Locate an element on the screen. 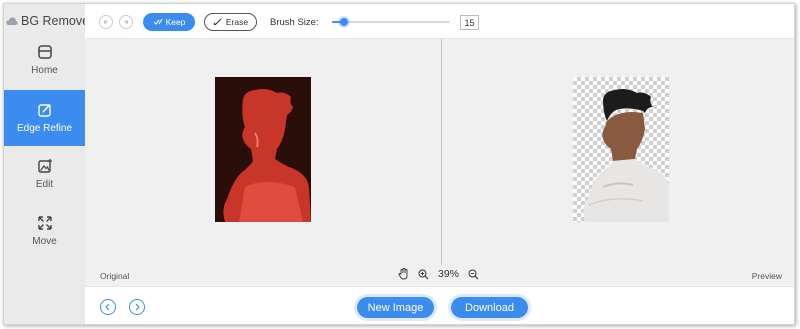 This screenshot has width=800, height=329. brush-size-label: Brush Size: is located at coordinates (294, 22).